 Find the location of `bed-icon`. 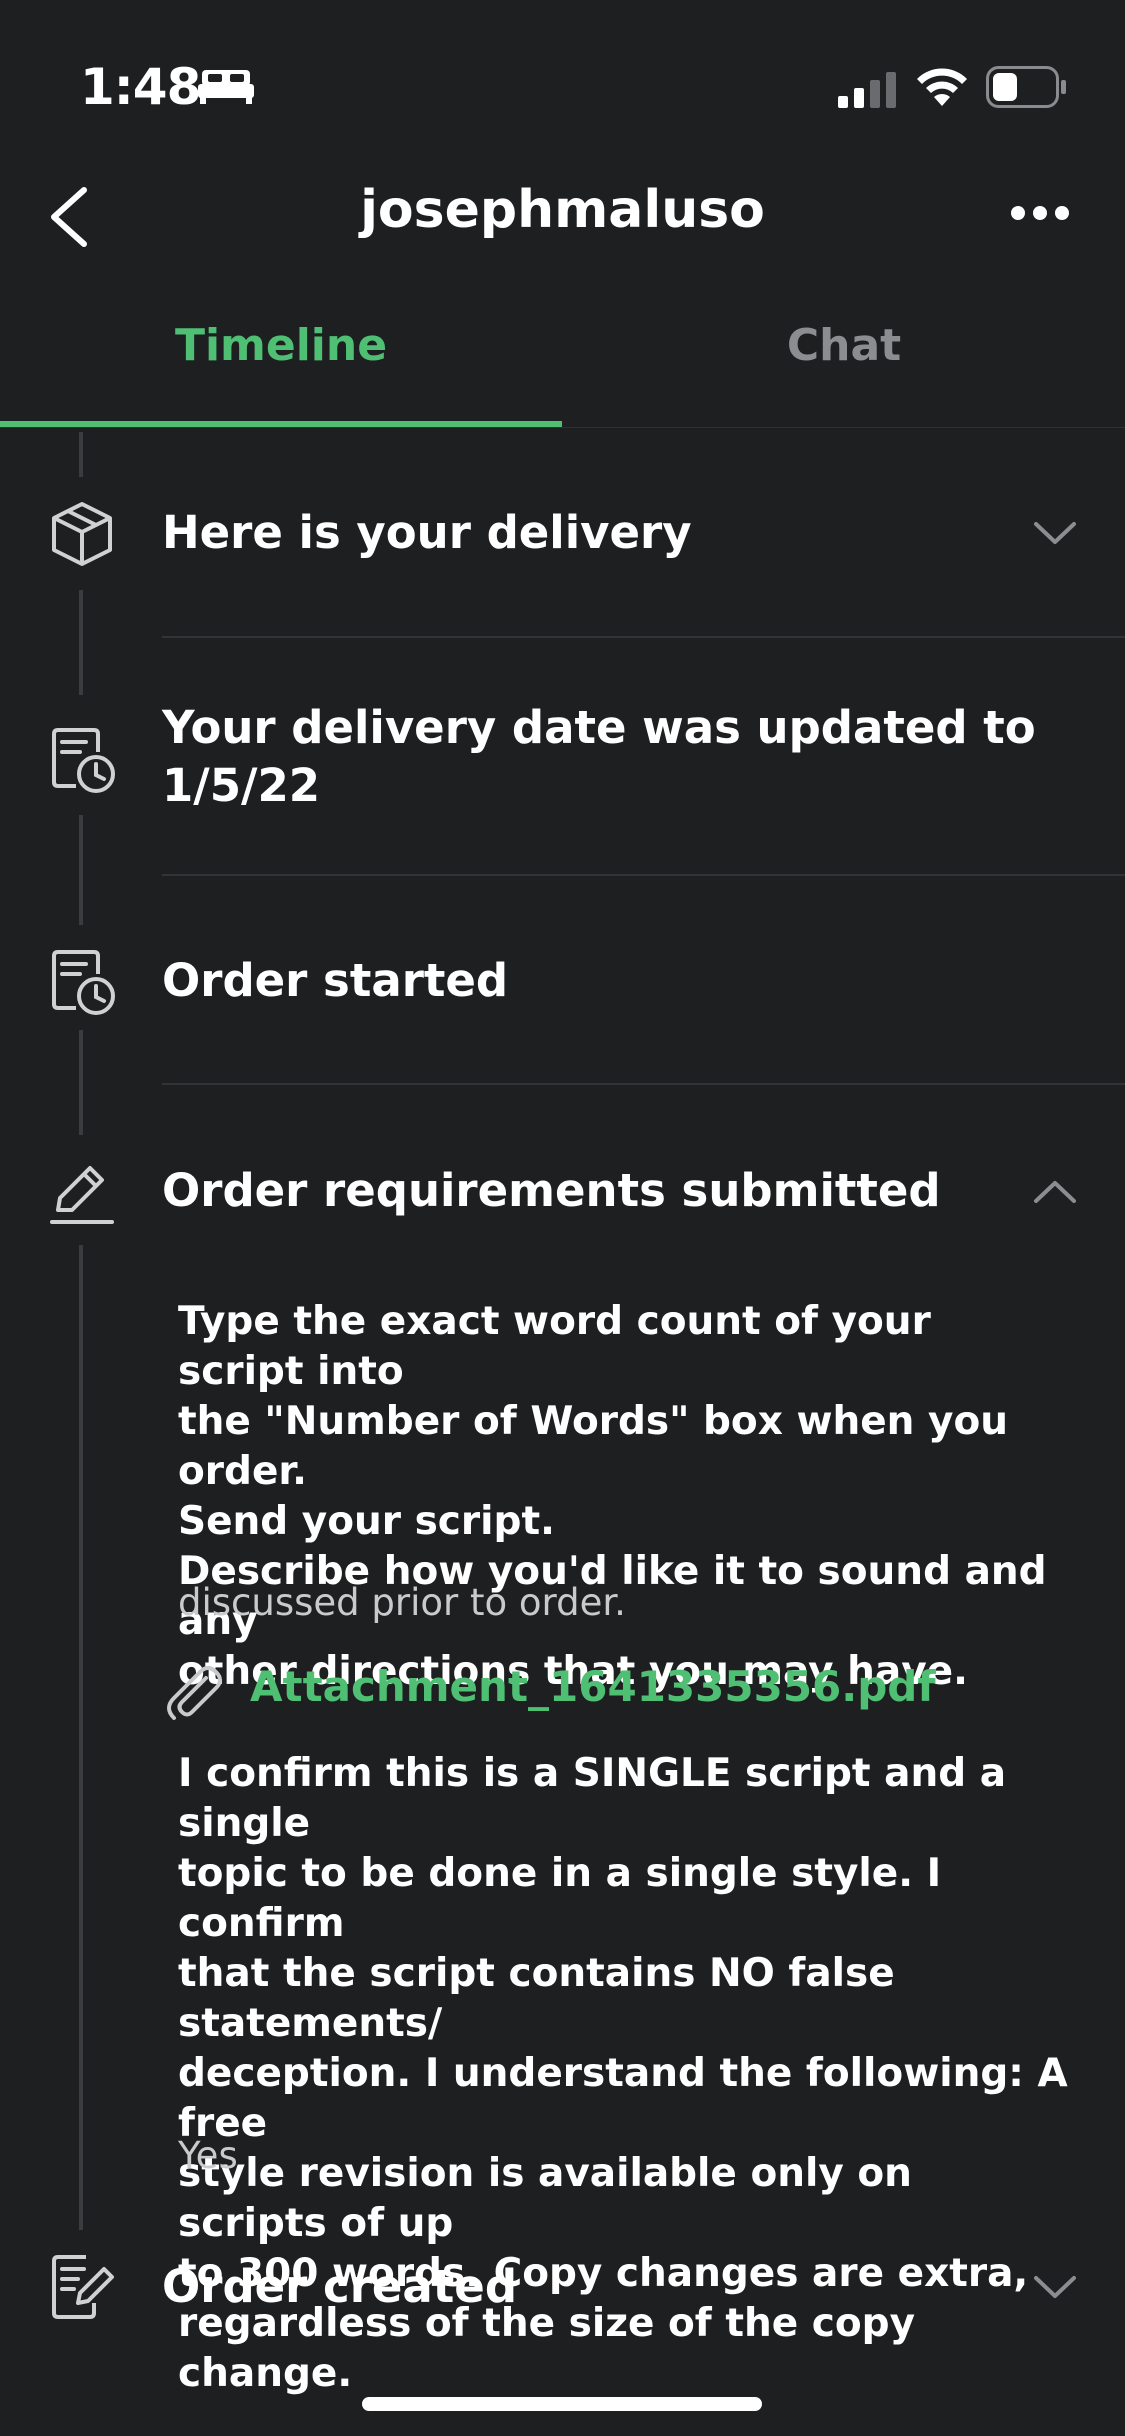

bed-icon is located at coordinates (226, 88).